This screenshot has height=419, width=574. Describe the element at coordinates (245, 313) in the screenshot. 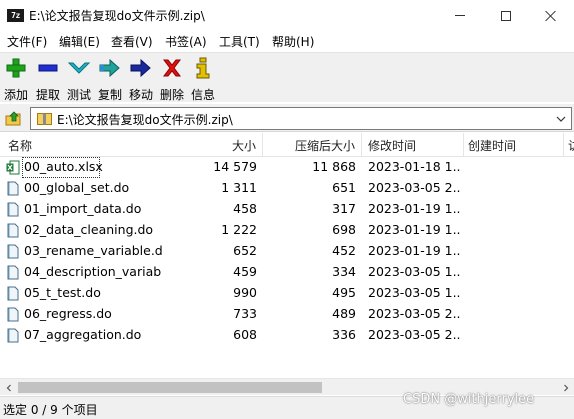

I see `file-size: 733` at that location.